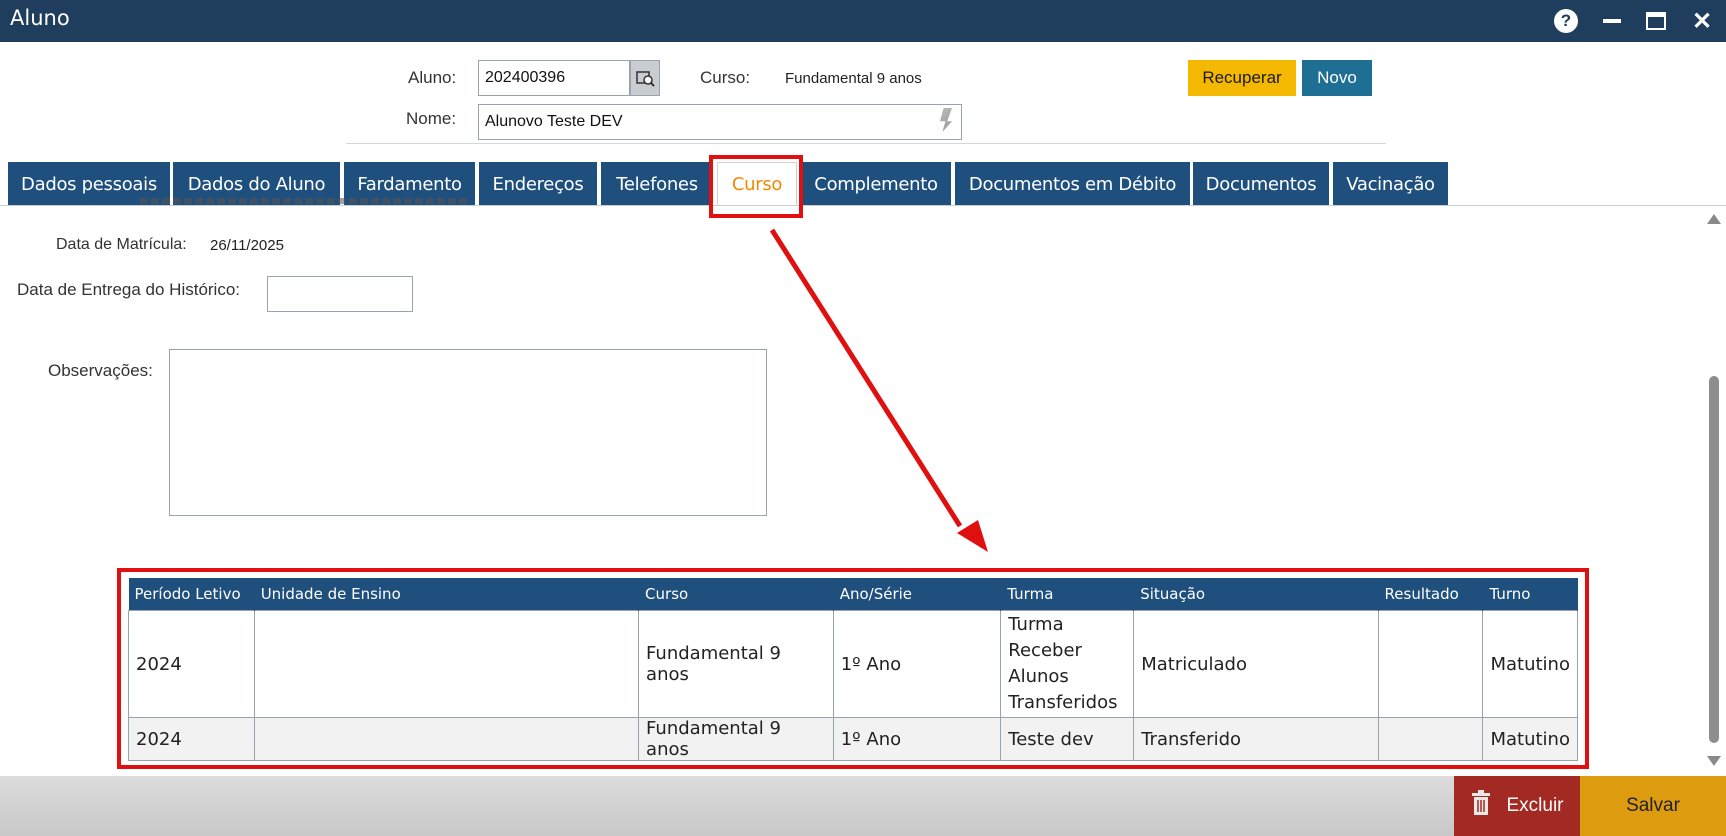 The height and width of the screenshot is (836, 1726). Describe the element at coordinates (1530, 594) in the screenshot. I see `col-header-turno: Turno` at that location.